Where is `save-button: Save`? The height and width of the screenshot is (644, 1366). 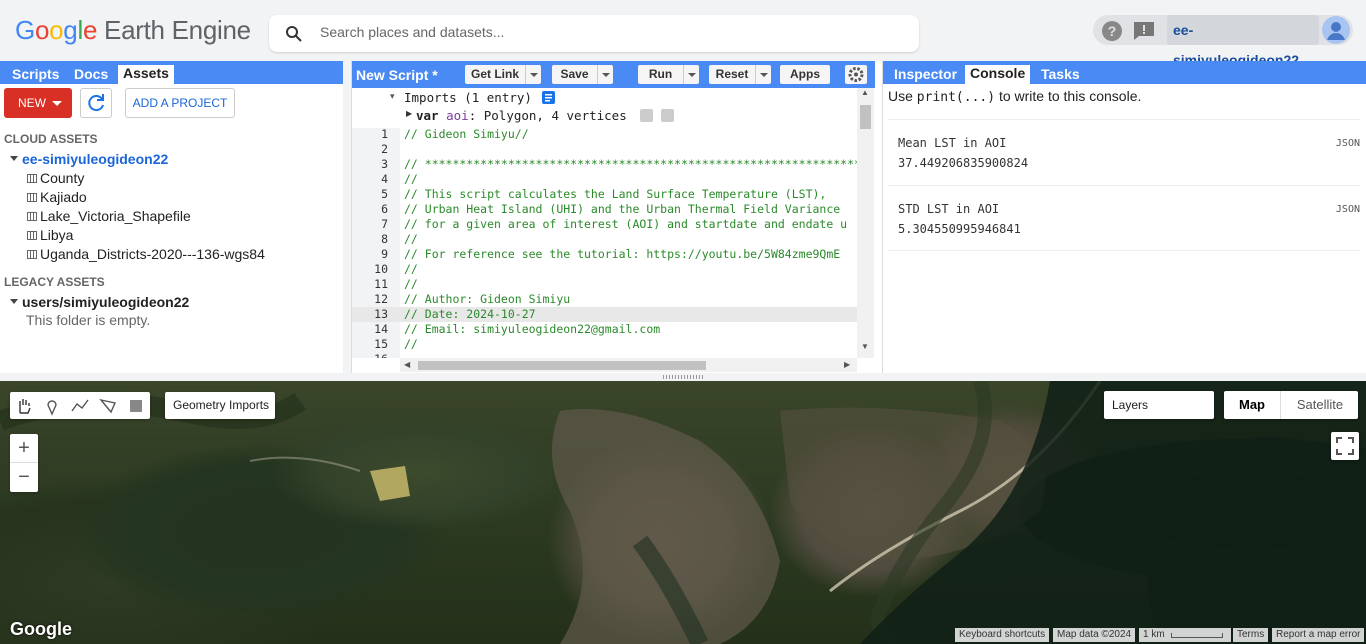 save-button: Save is located at coordinates (582, 74).